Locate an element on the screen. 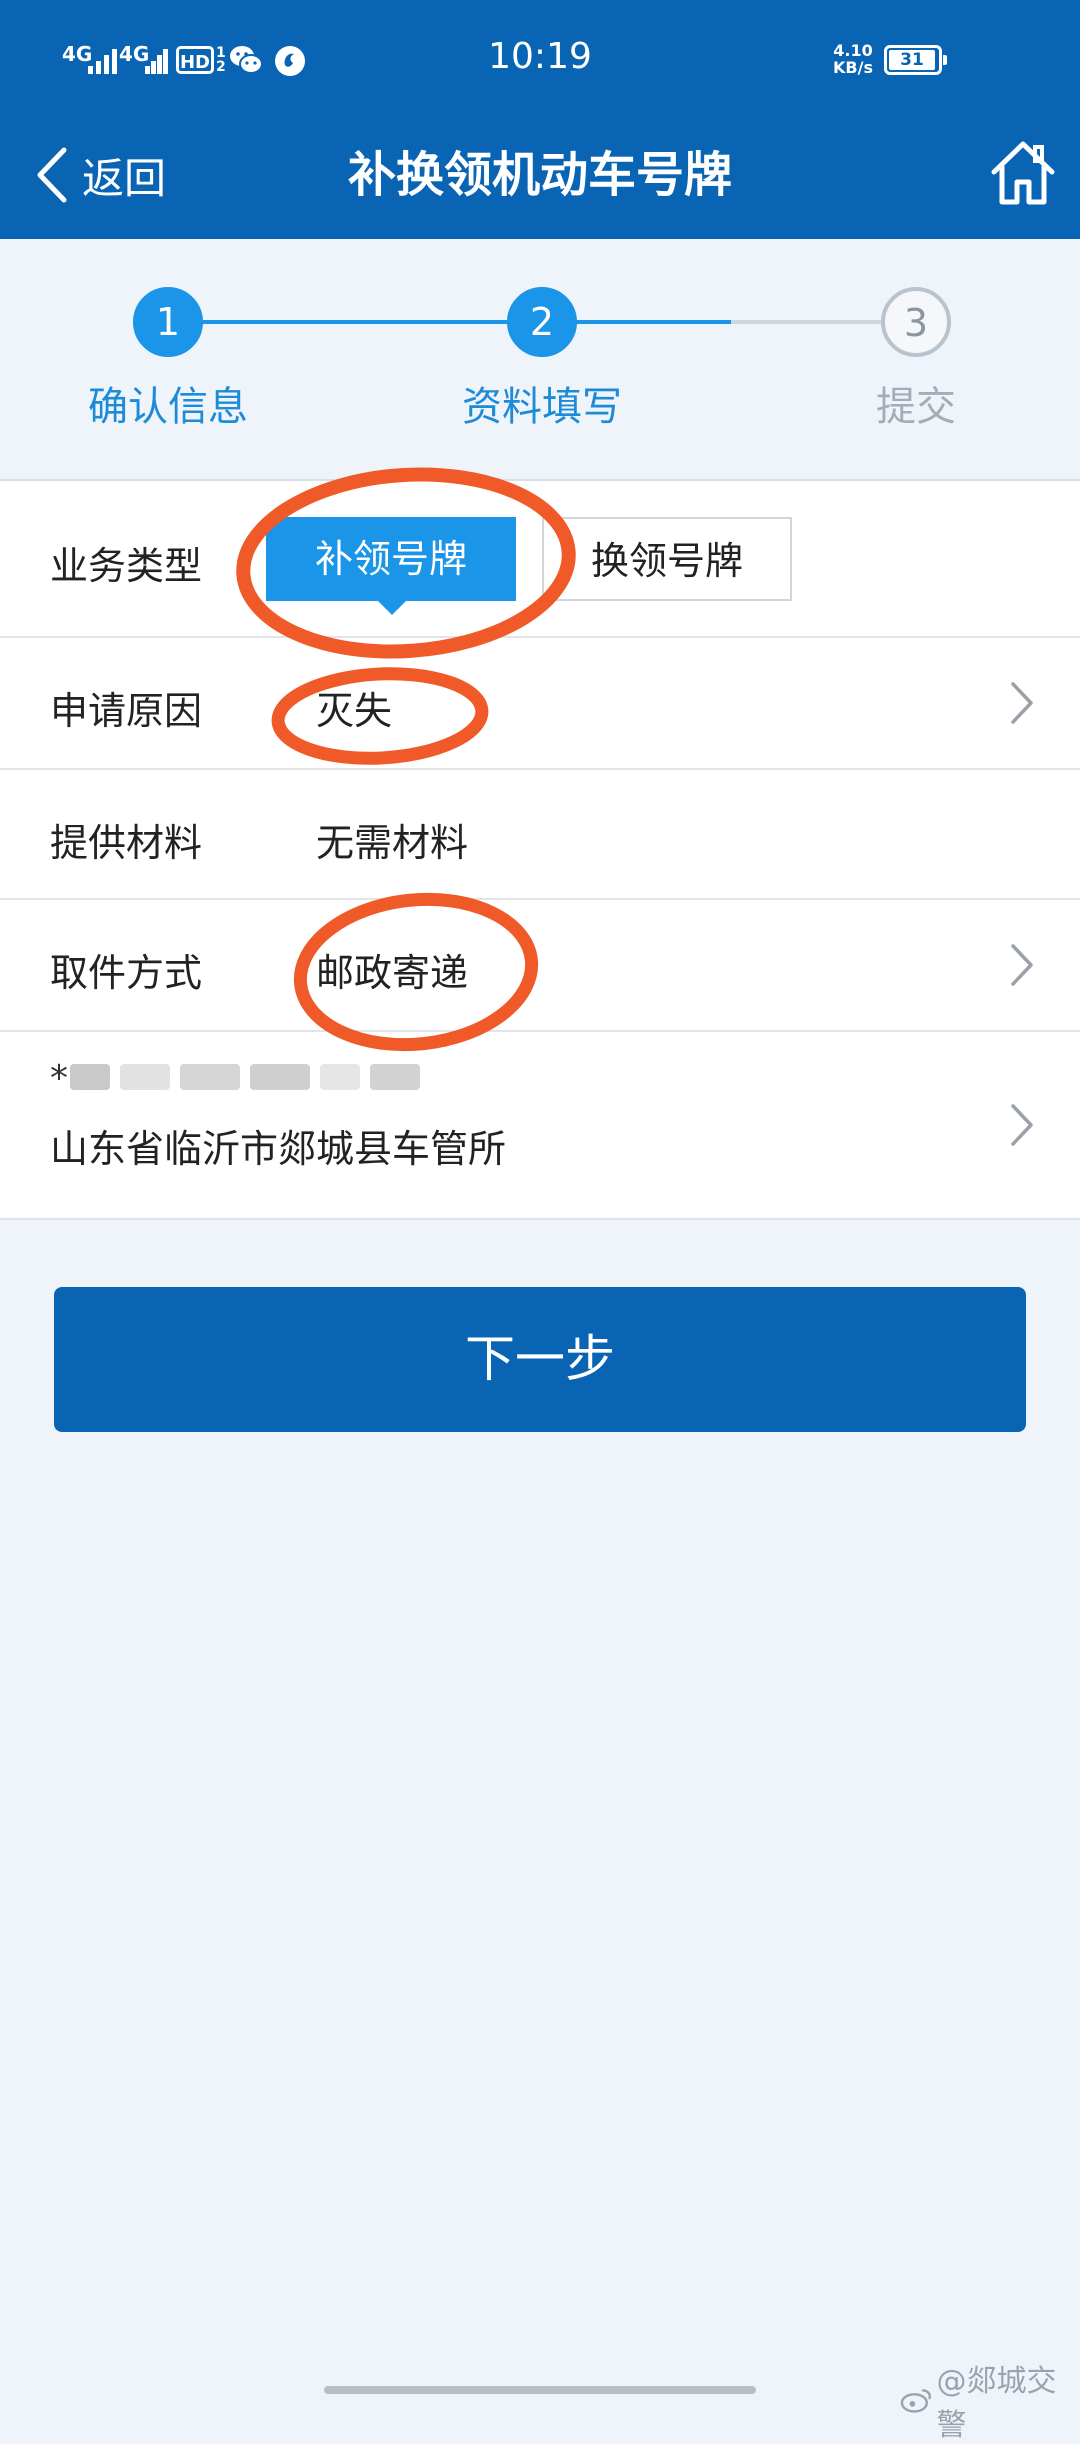  battery-level: 31 is located at coordinates (912, 60).